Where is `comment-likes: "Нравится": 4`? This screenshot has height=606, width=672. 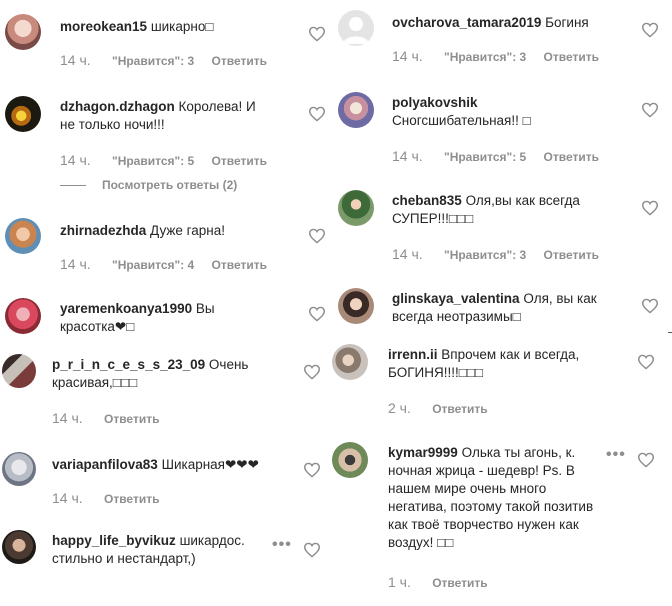
comment-likes: "Нравится": 4 is located at coordinates (153, 265).